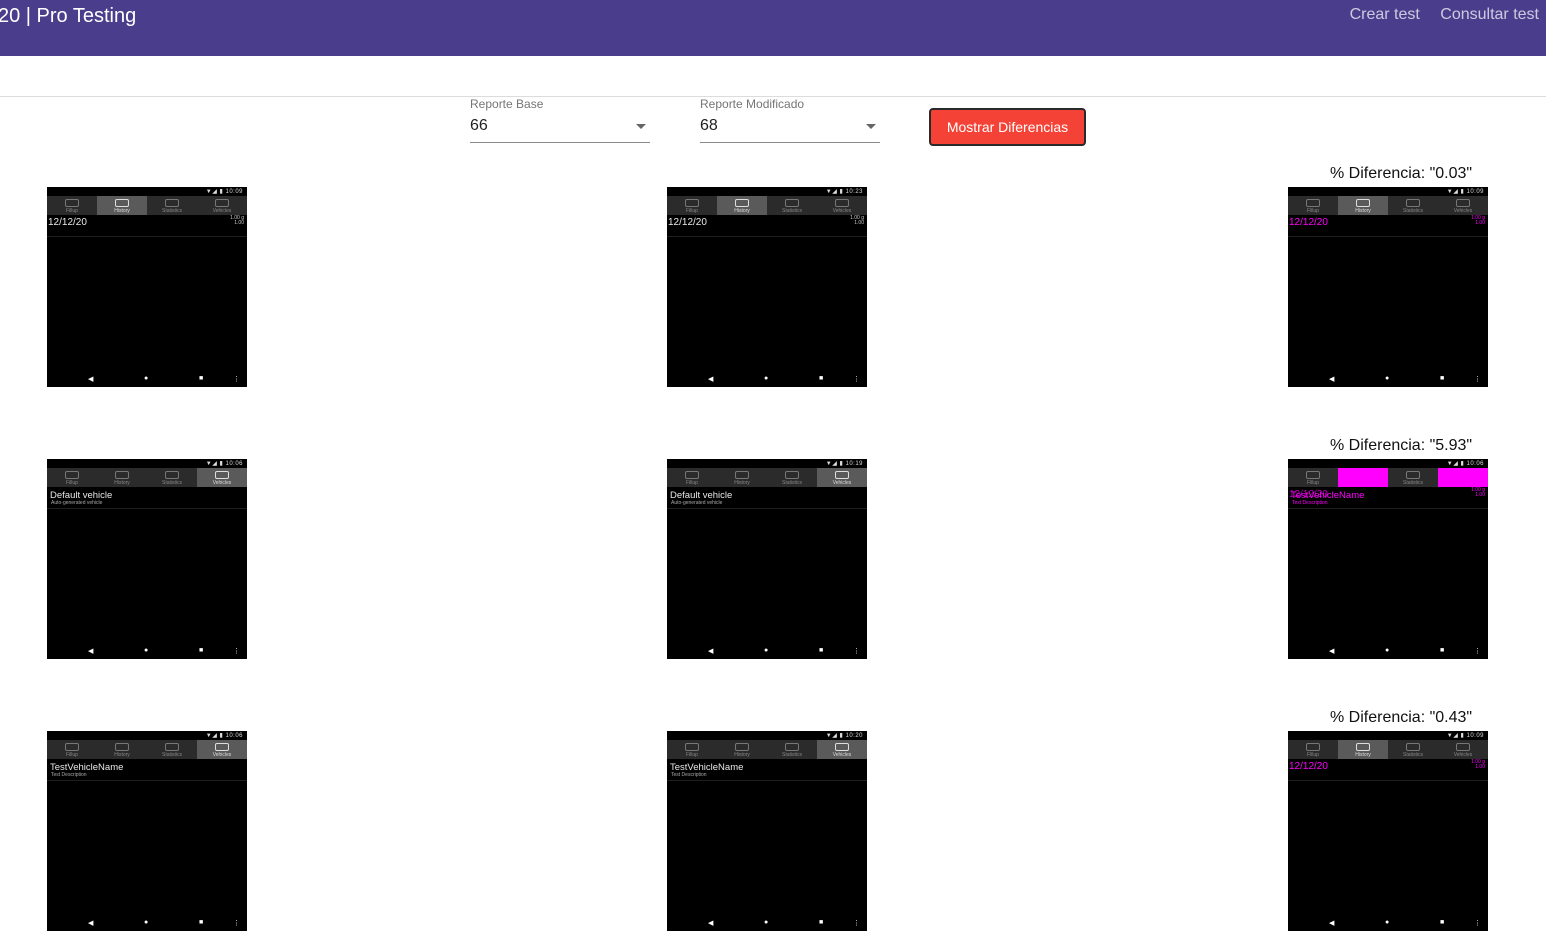  Describe the element at coordinates (1489, 14) in the screenshot. I see `nav-consultar-test: Consultar test` at that location.